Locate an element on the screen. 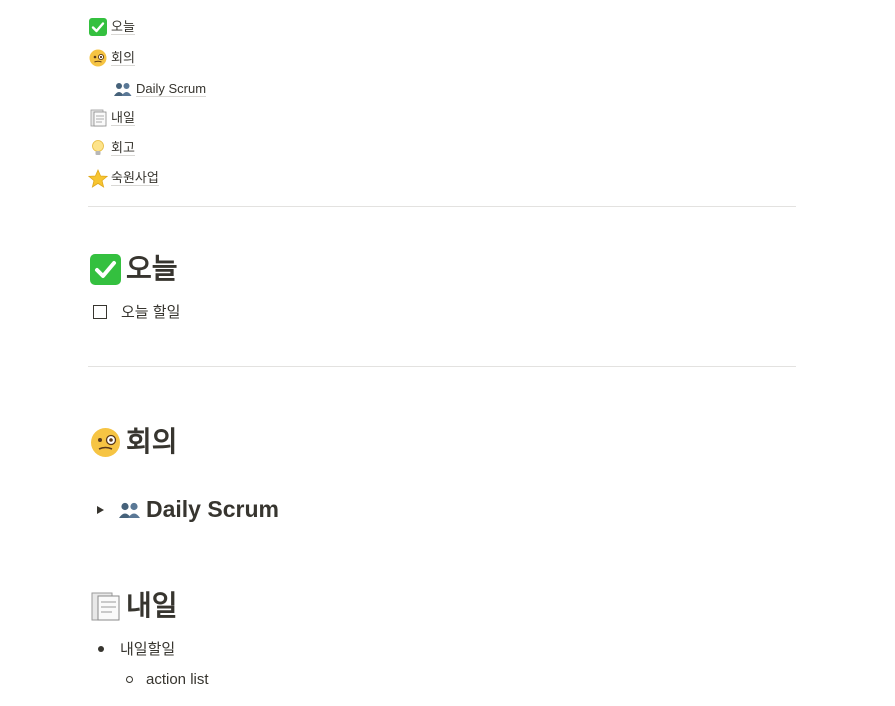  list-item: 내일할일 is located at coordinates (136, 648).